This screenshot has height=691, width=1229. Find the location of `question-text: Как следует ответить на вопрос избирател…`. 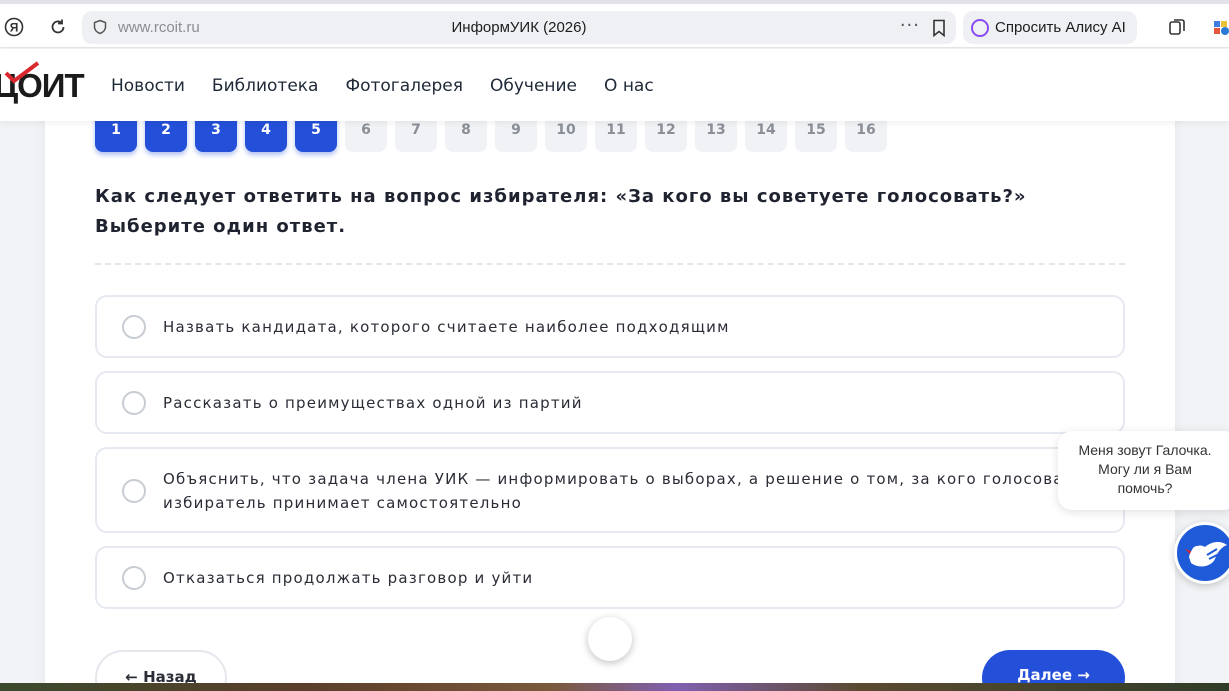

question-text: Как следует ответить на вопрос избирател… is located at coordinates (561, 211).